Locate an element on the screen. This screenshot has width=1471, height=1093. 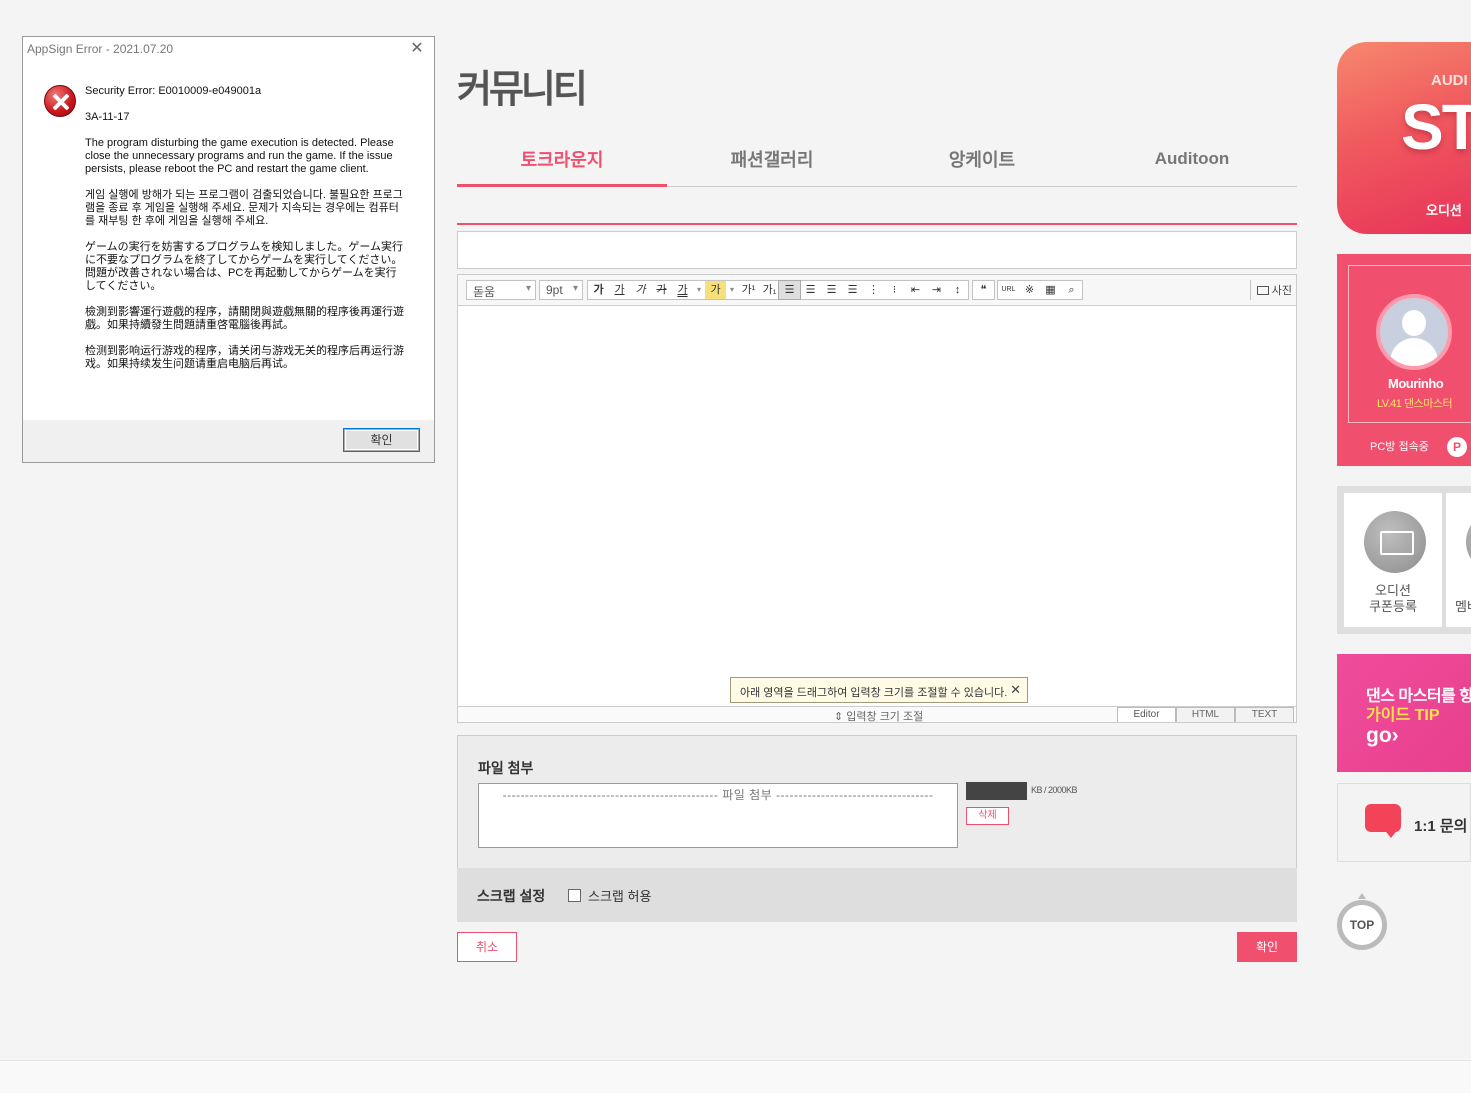
dialog-ok-button: 확인 is located at coordinates (381, 440).